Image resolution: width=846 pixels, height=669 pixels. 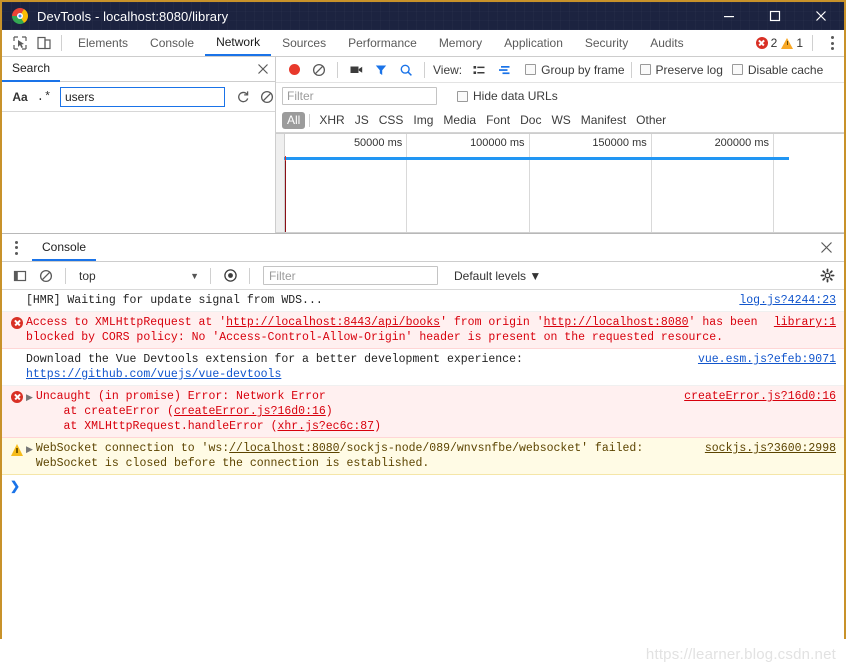 I want to click on timeline-tick-label: 100000 ms, so click(x=497, y=143).